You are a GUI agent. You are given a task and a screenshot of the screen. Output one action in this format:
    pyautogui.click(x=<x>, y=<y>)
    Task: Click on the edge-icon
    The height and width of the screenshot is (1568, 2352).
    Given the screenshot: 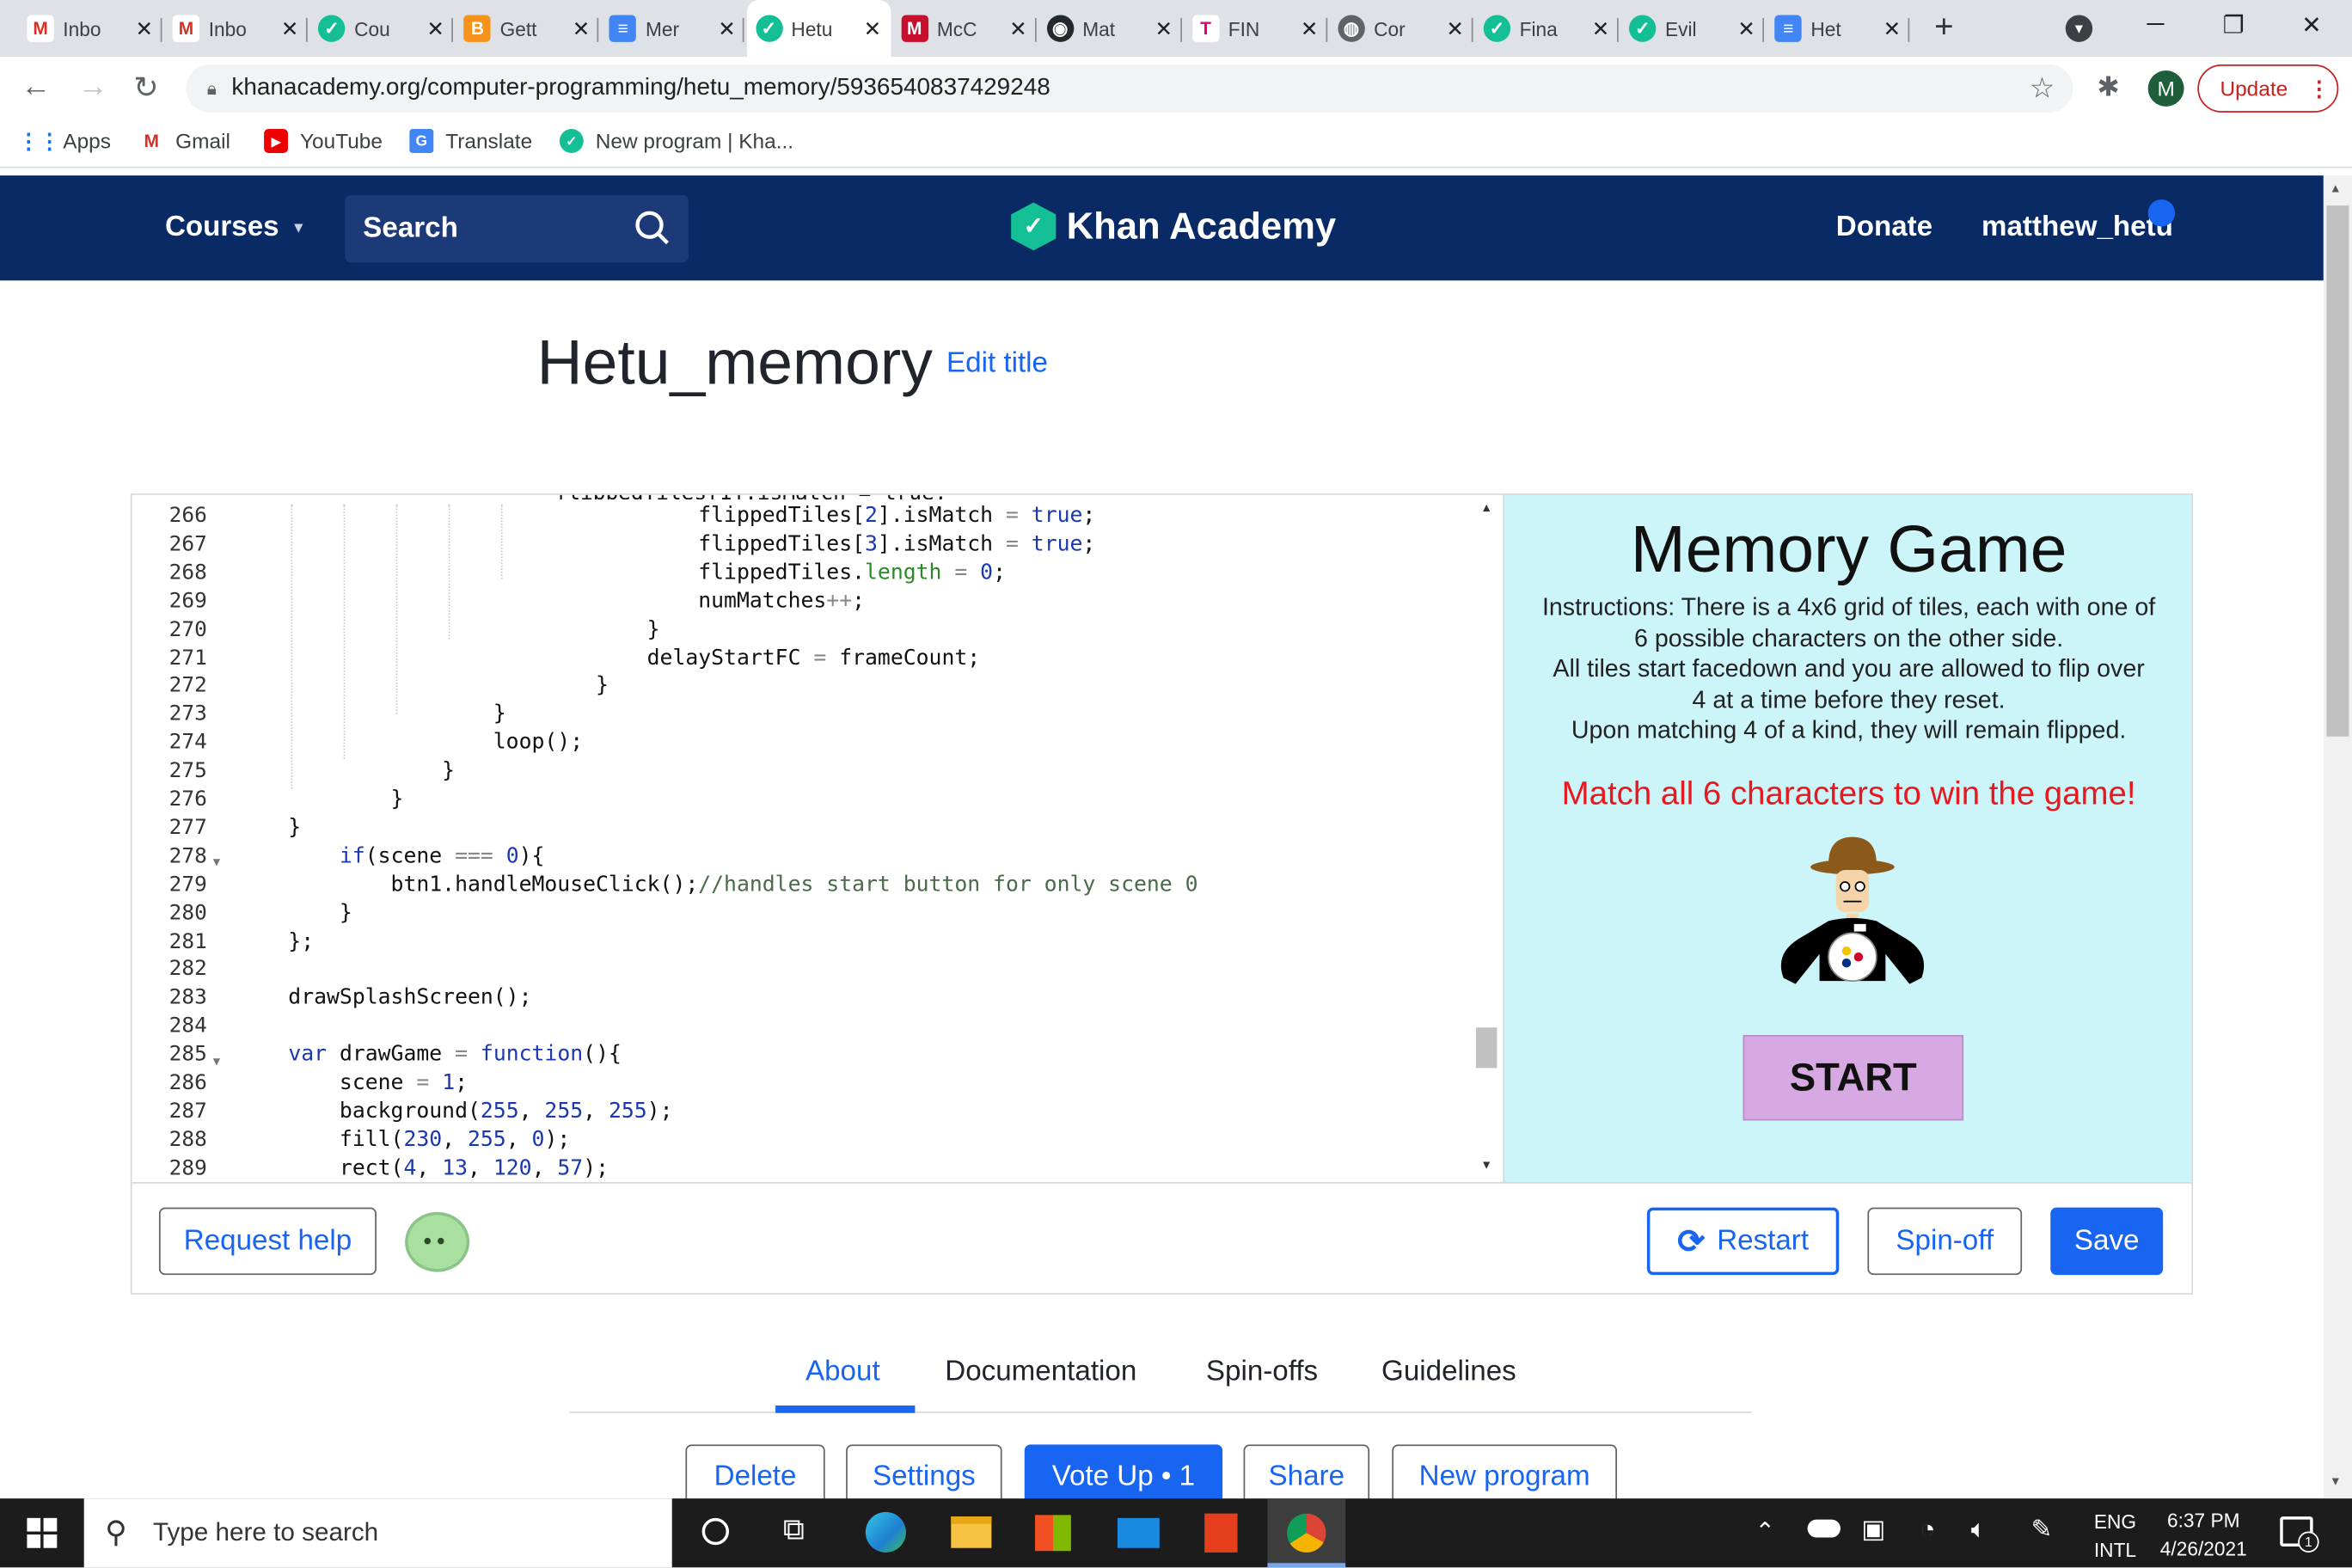 What is the action you would take?
    pyautogui.click(x=885, y=1532)
    